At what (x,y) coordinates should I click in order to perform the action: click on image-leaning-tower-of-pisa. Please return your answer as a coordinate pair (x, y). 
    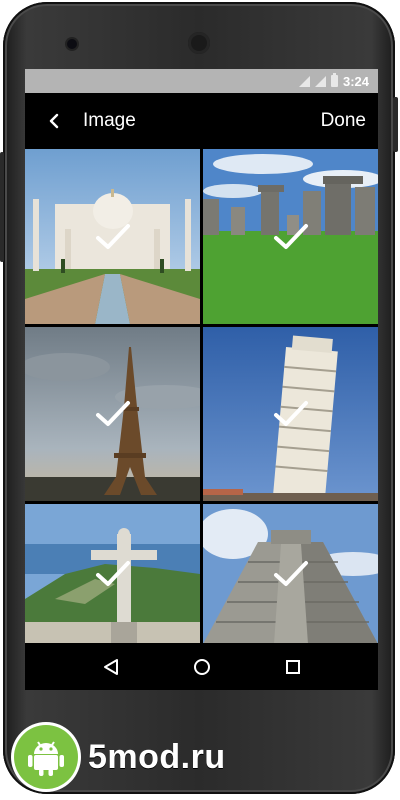
    Looking at the image, I should click on (290, 414).